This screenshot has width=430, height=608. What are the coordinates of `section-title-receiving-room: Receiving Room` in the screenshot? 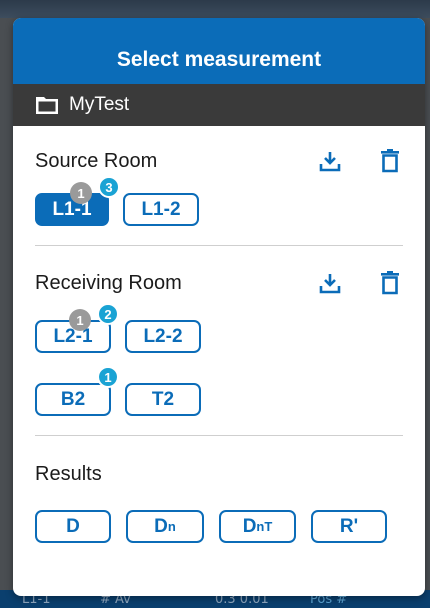 It's located at (108, 282).